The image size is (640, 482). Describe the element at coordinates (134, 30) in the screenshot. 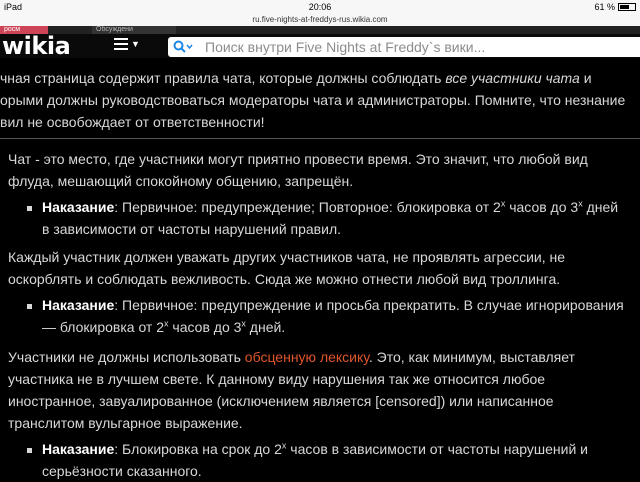

I see `tab-discussions: Обсуждени` at that location.